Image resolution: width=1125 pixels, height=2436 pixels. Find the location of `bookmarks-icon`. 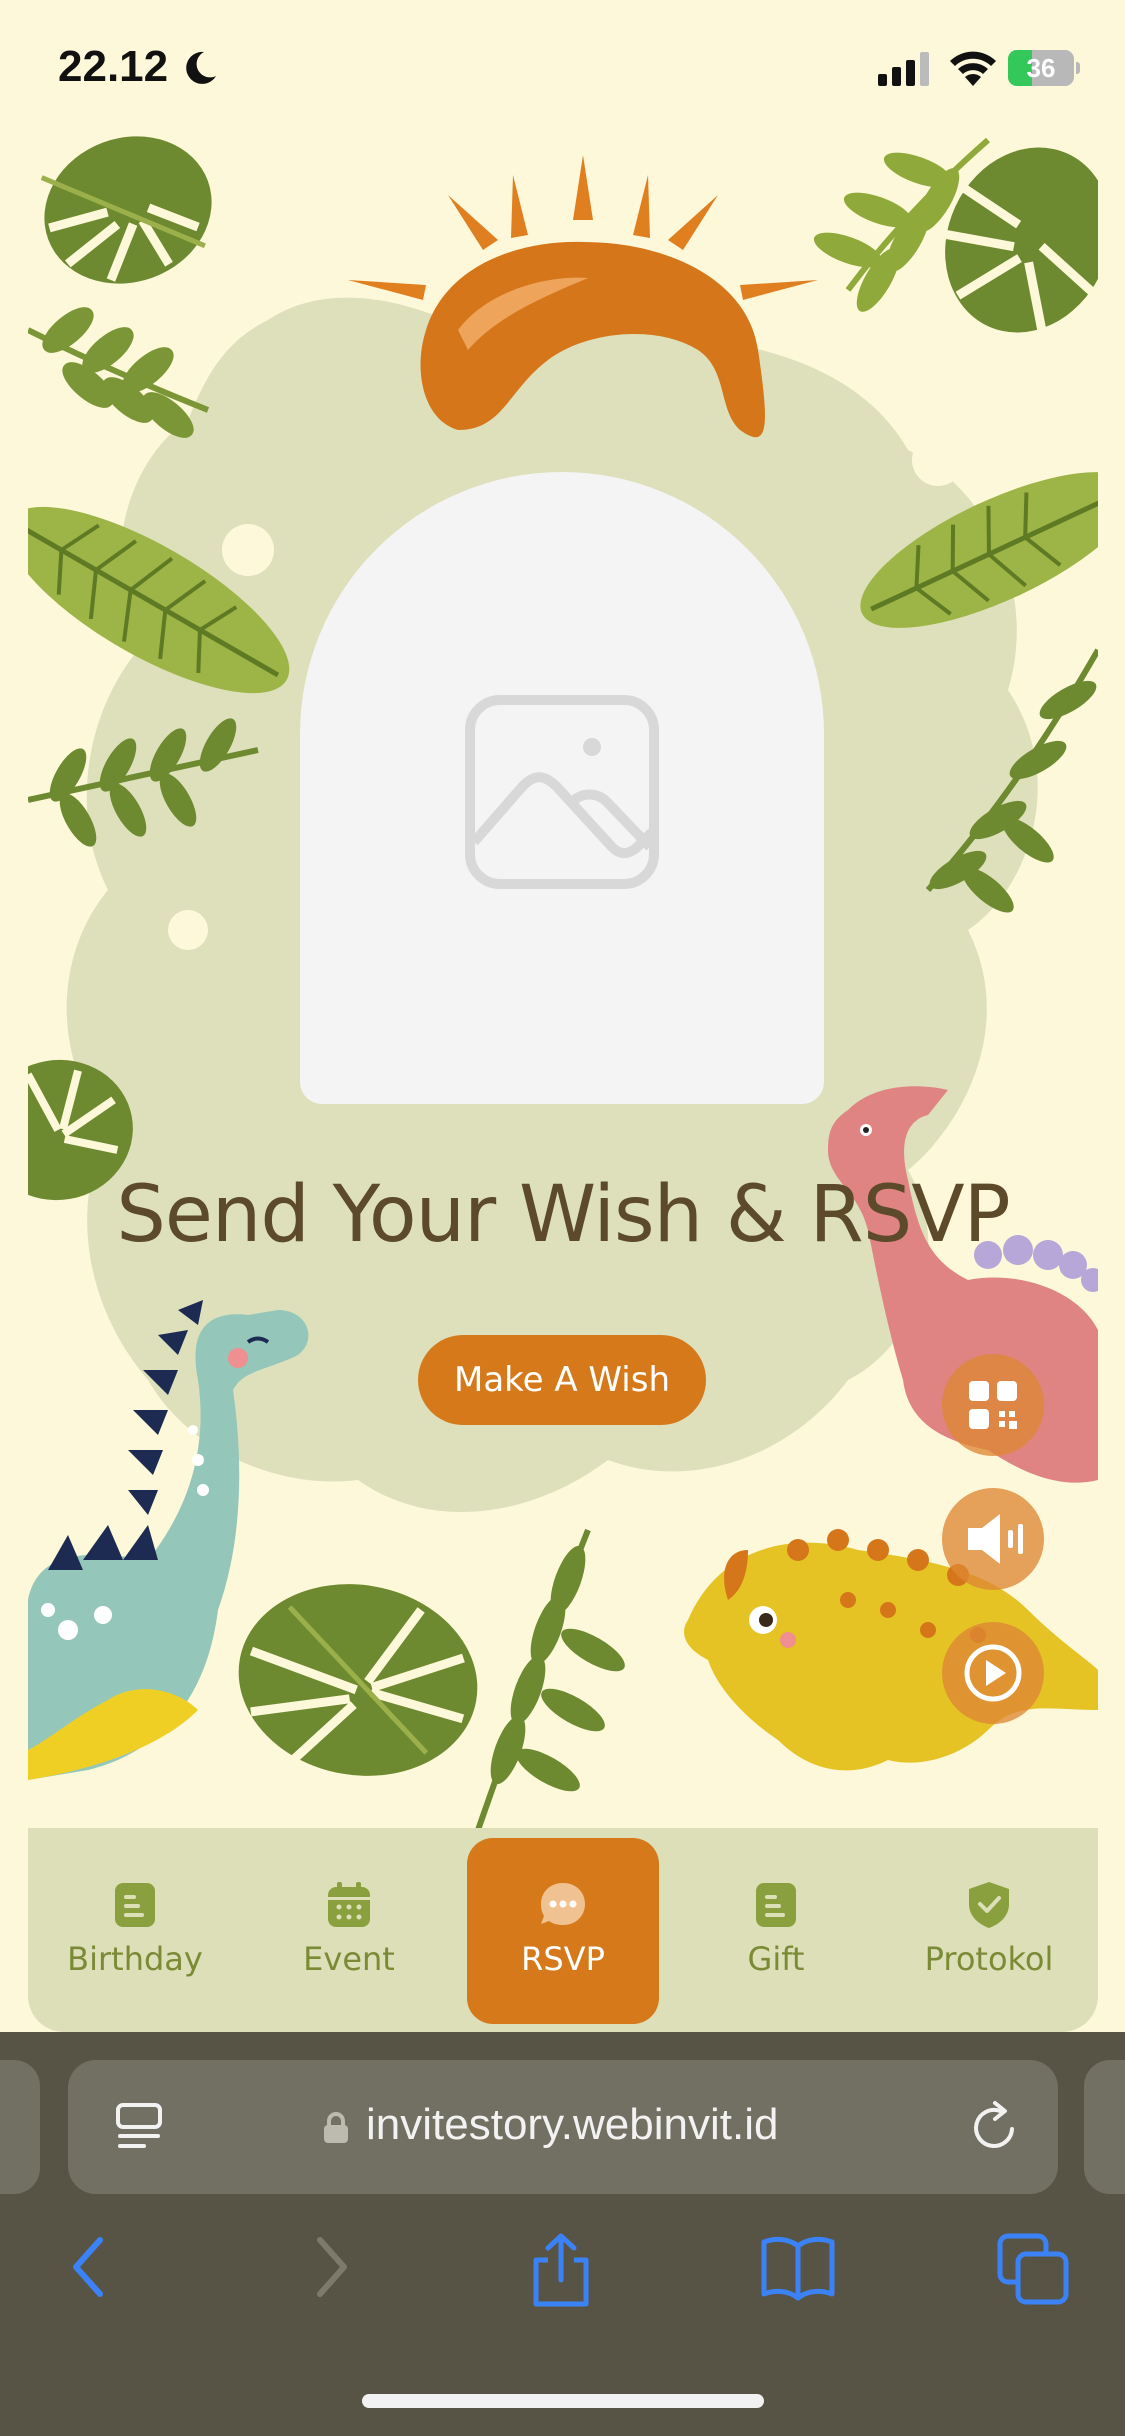

bookmarks-icon is located at coordinates (798, 2267).